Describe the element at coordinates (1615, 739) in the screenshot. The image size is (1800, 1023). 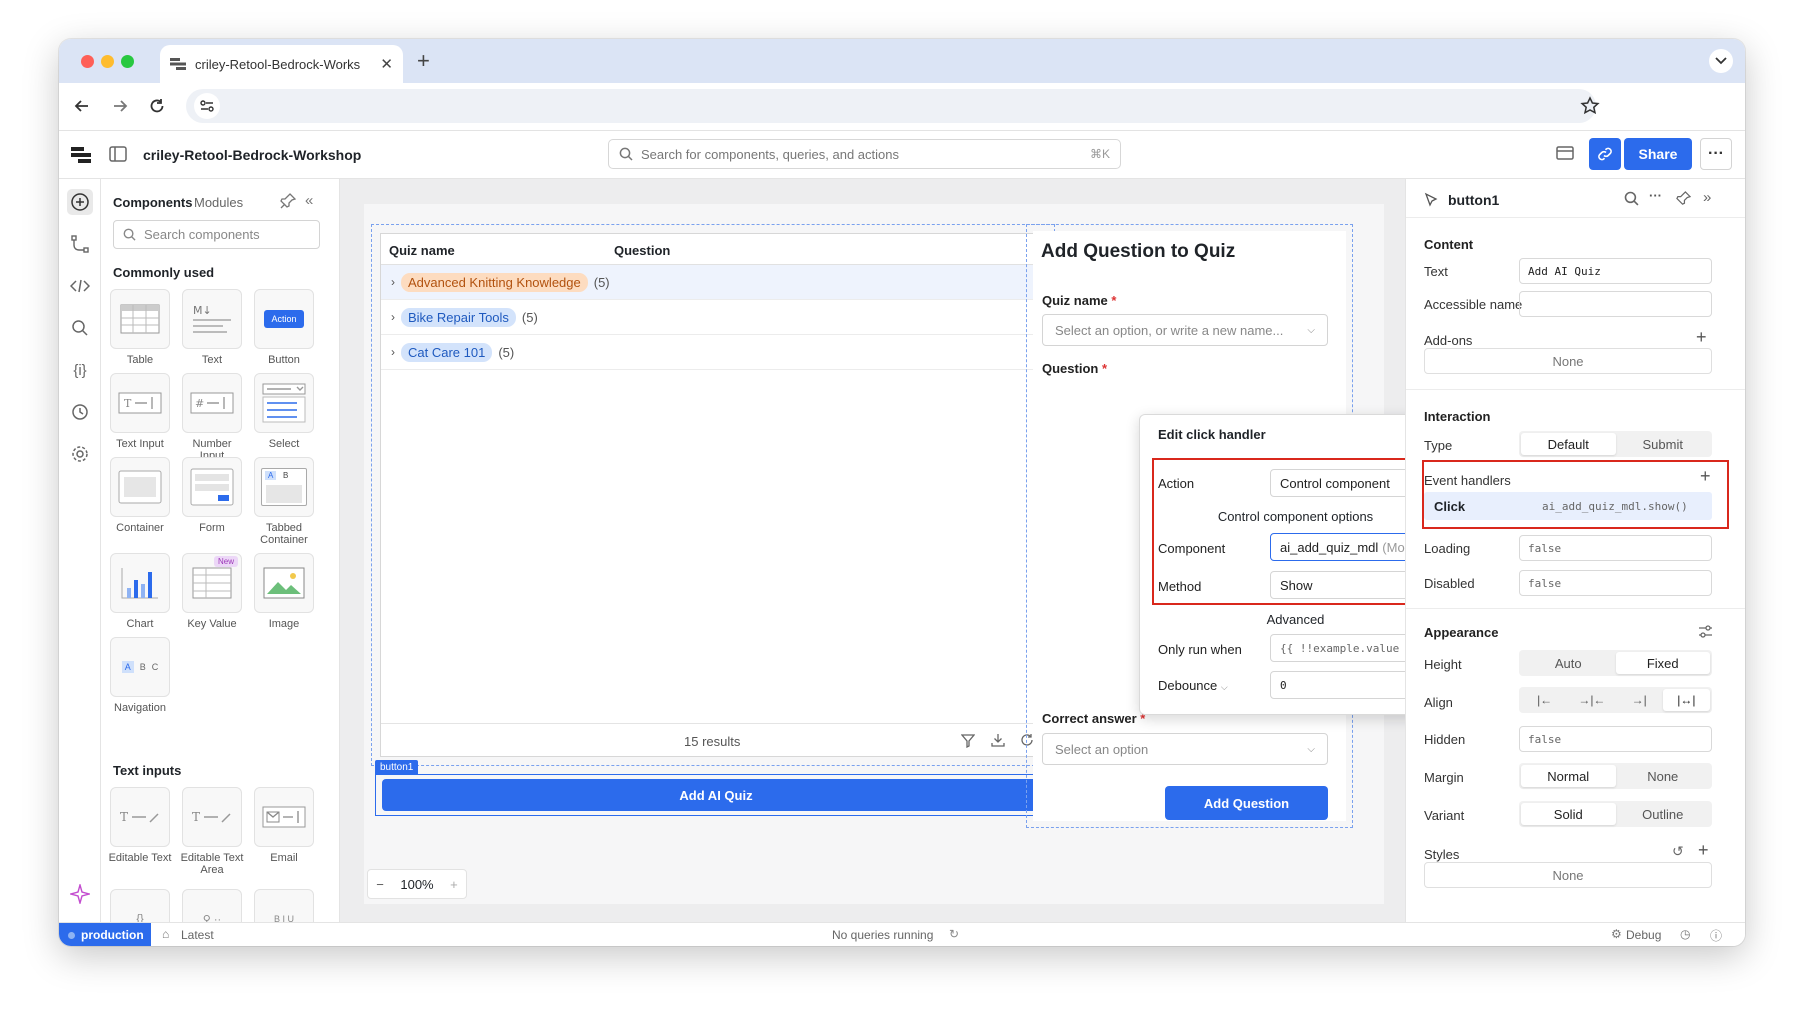
I see `hidden-input: false` at that location.